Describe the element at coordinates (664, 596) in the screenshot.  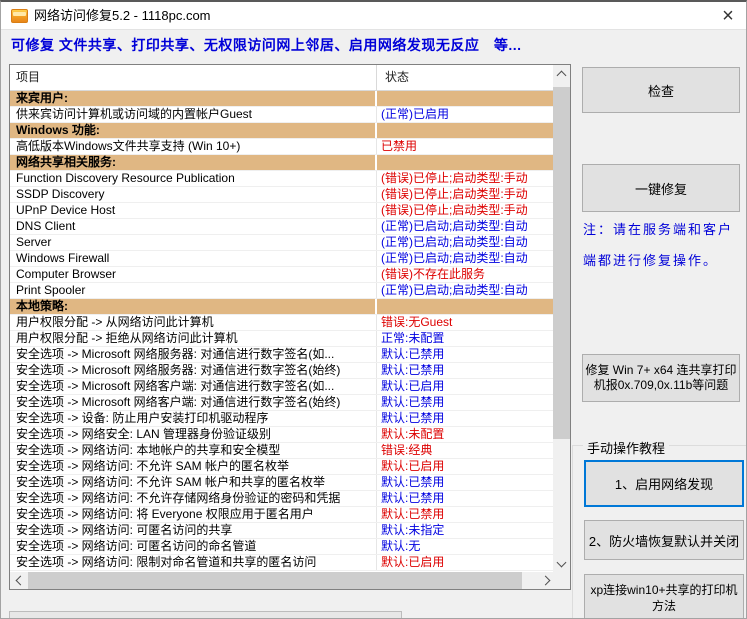
I see `xp-connect-win10-printer-button: xp连接win10+共享的打印机方法` at that location.